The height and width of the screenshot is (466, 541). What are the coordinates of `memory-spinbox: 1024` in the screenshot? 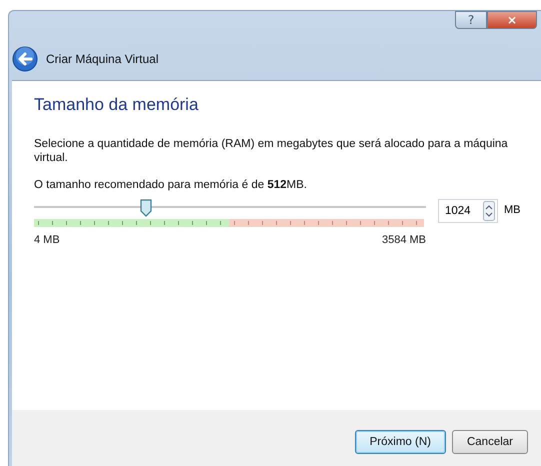 It's located at (468, 211).